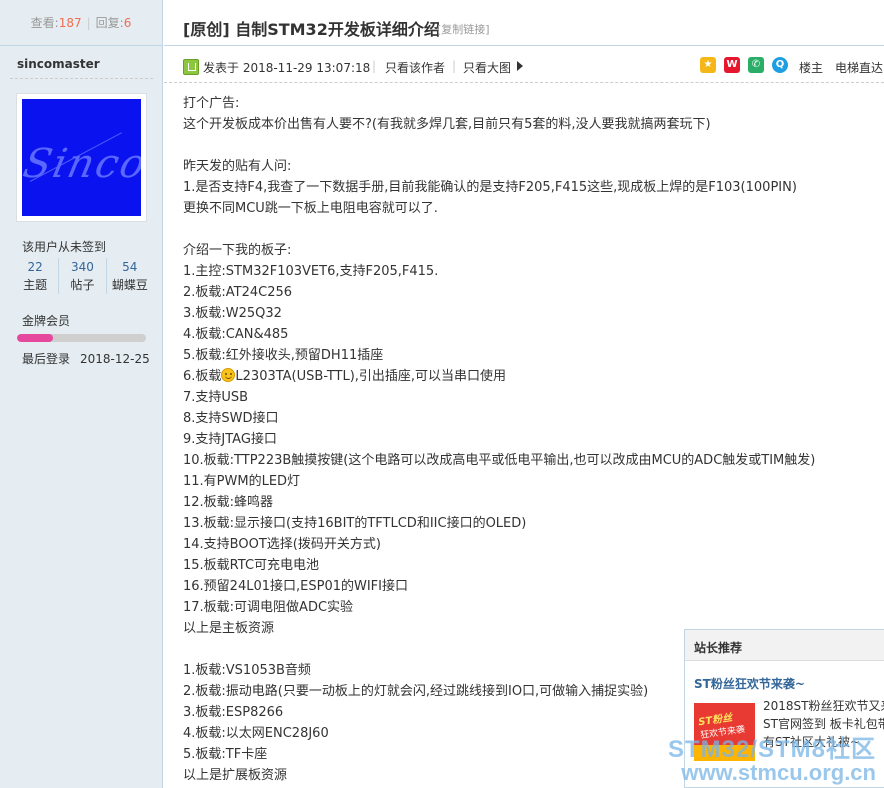 The width and height of the screenshot is (884, 788). What do you see at coordinates (295, 586) in the screenshot?
I see `post-line-text: 16.预留24L01接口,ESP01的WIFI接口` at bounding box center [295, 586].